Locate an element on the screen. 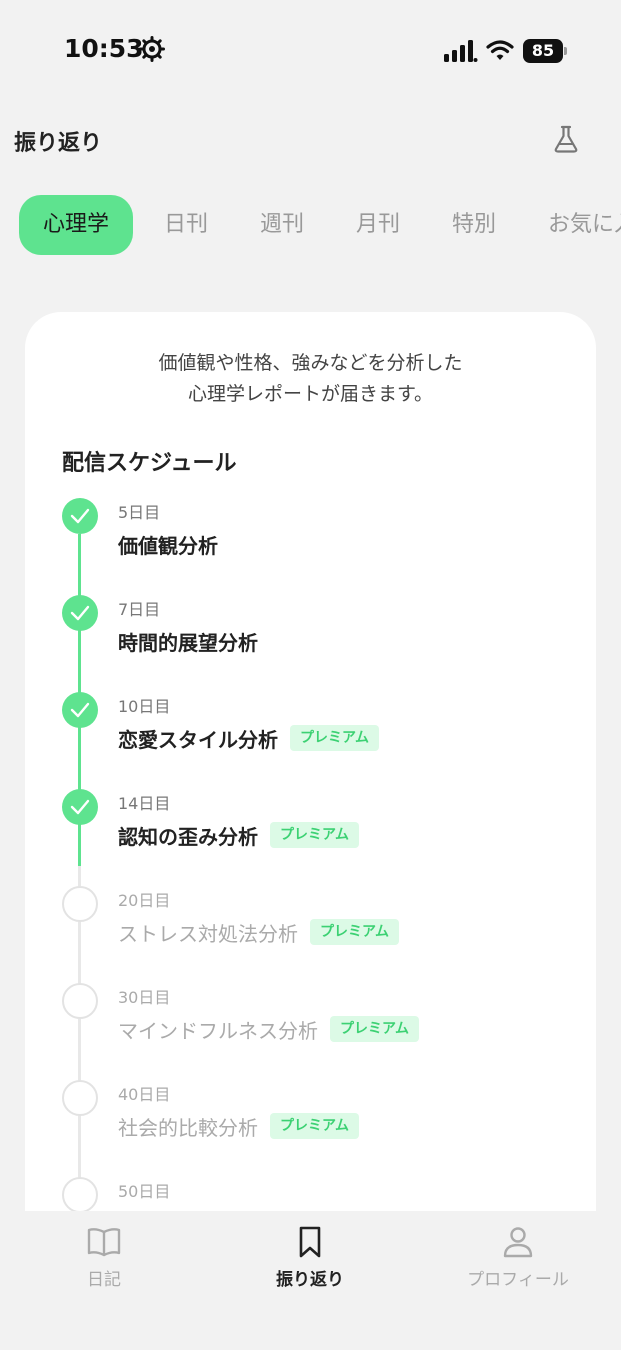 This screenshot has width=621, height=1350. item-title: 恋愛スタイル分析 is located at coordinates (198, 739).